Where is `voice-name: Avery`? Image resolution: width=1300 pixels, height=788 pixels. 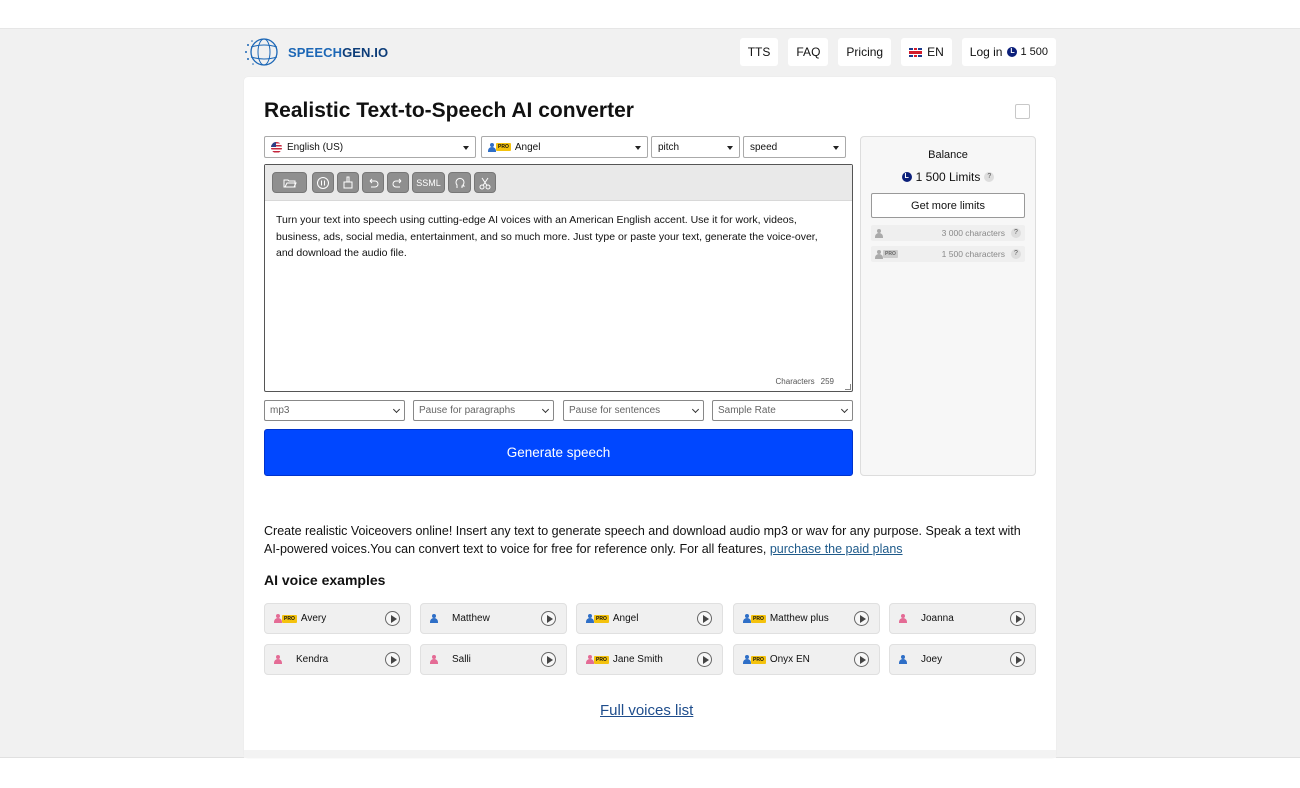
voice-name: Avery is located at coordinates (313, 618).